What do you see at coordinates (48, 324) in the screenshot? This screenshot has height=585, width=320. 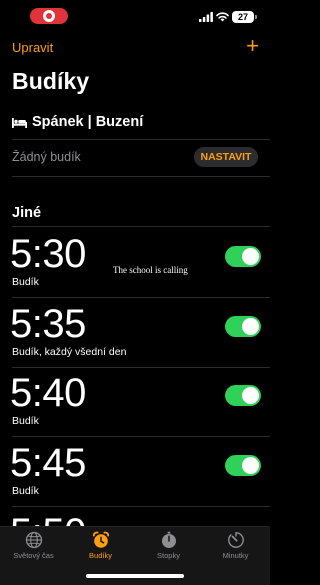 I see `alarm-time: 5:35` at bounding box center [48, 324].